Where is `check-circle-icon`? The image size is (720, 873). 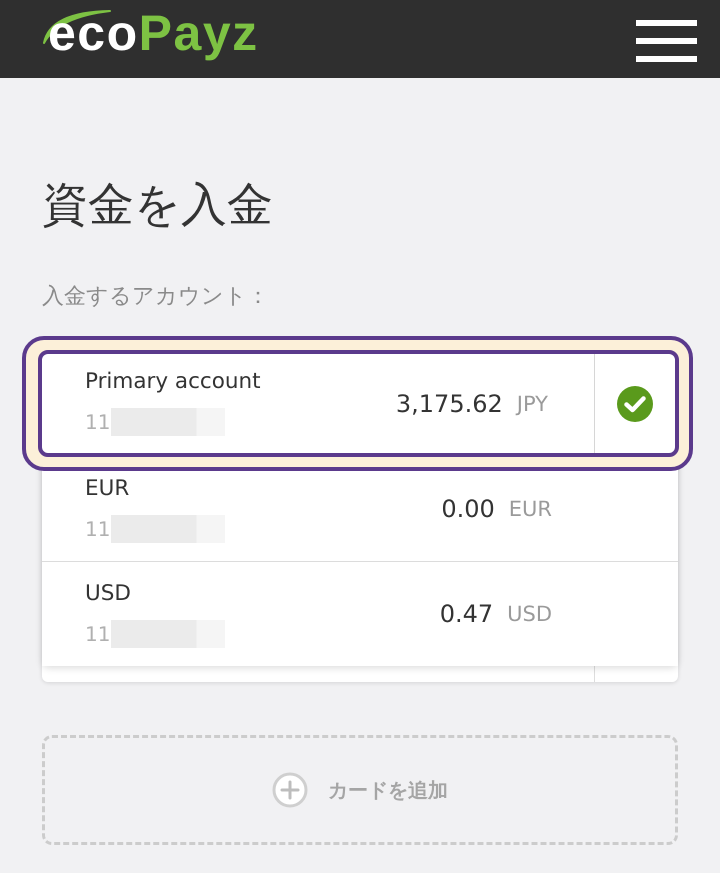 check-circle-icon is located at coordinates (635, 404).